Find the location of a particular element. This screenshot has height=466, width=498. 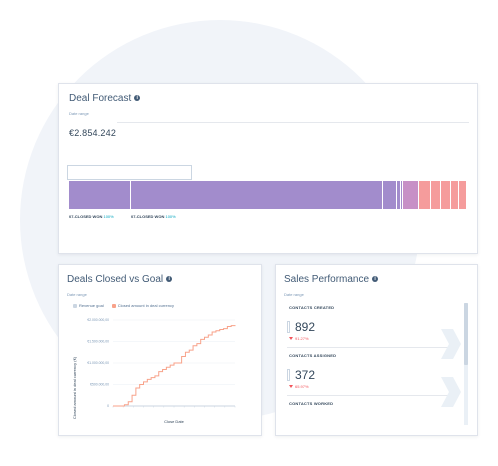

y-axis-label: Closed amount in deal currency (€) is located at coordinates (74, 387).